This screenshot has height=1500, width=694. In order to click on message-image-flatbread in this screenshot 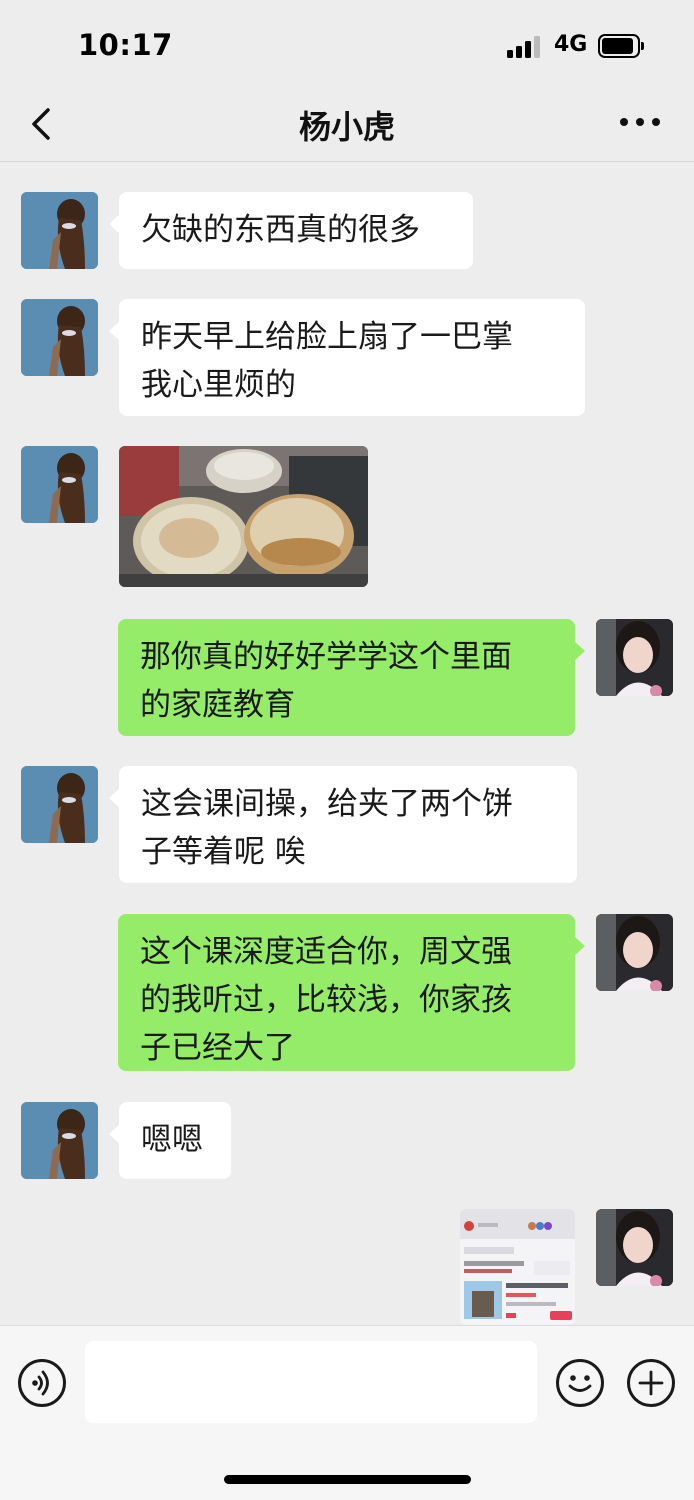, I will do `click(243, 516)`.